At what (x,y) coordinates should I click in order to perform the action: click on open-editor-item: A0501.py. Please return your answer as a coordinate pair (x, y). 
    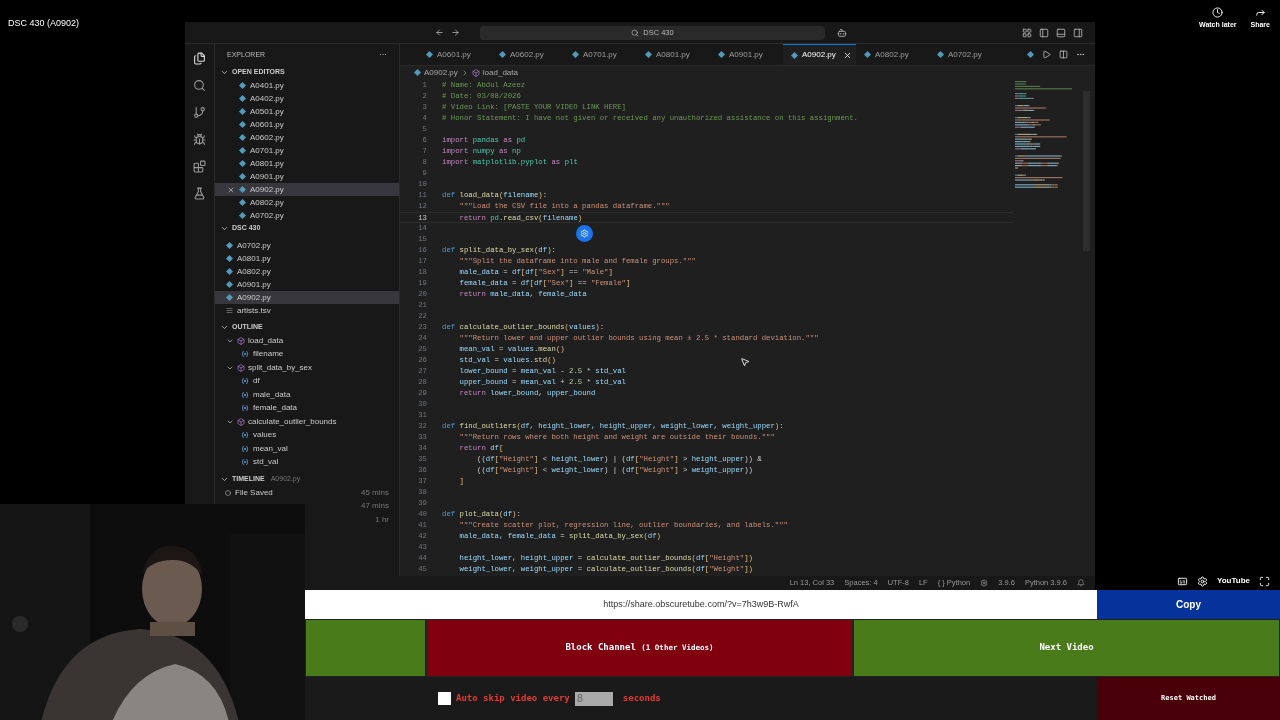
    Looking at the image, I should click on (307, 111).